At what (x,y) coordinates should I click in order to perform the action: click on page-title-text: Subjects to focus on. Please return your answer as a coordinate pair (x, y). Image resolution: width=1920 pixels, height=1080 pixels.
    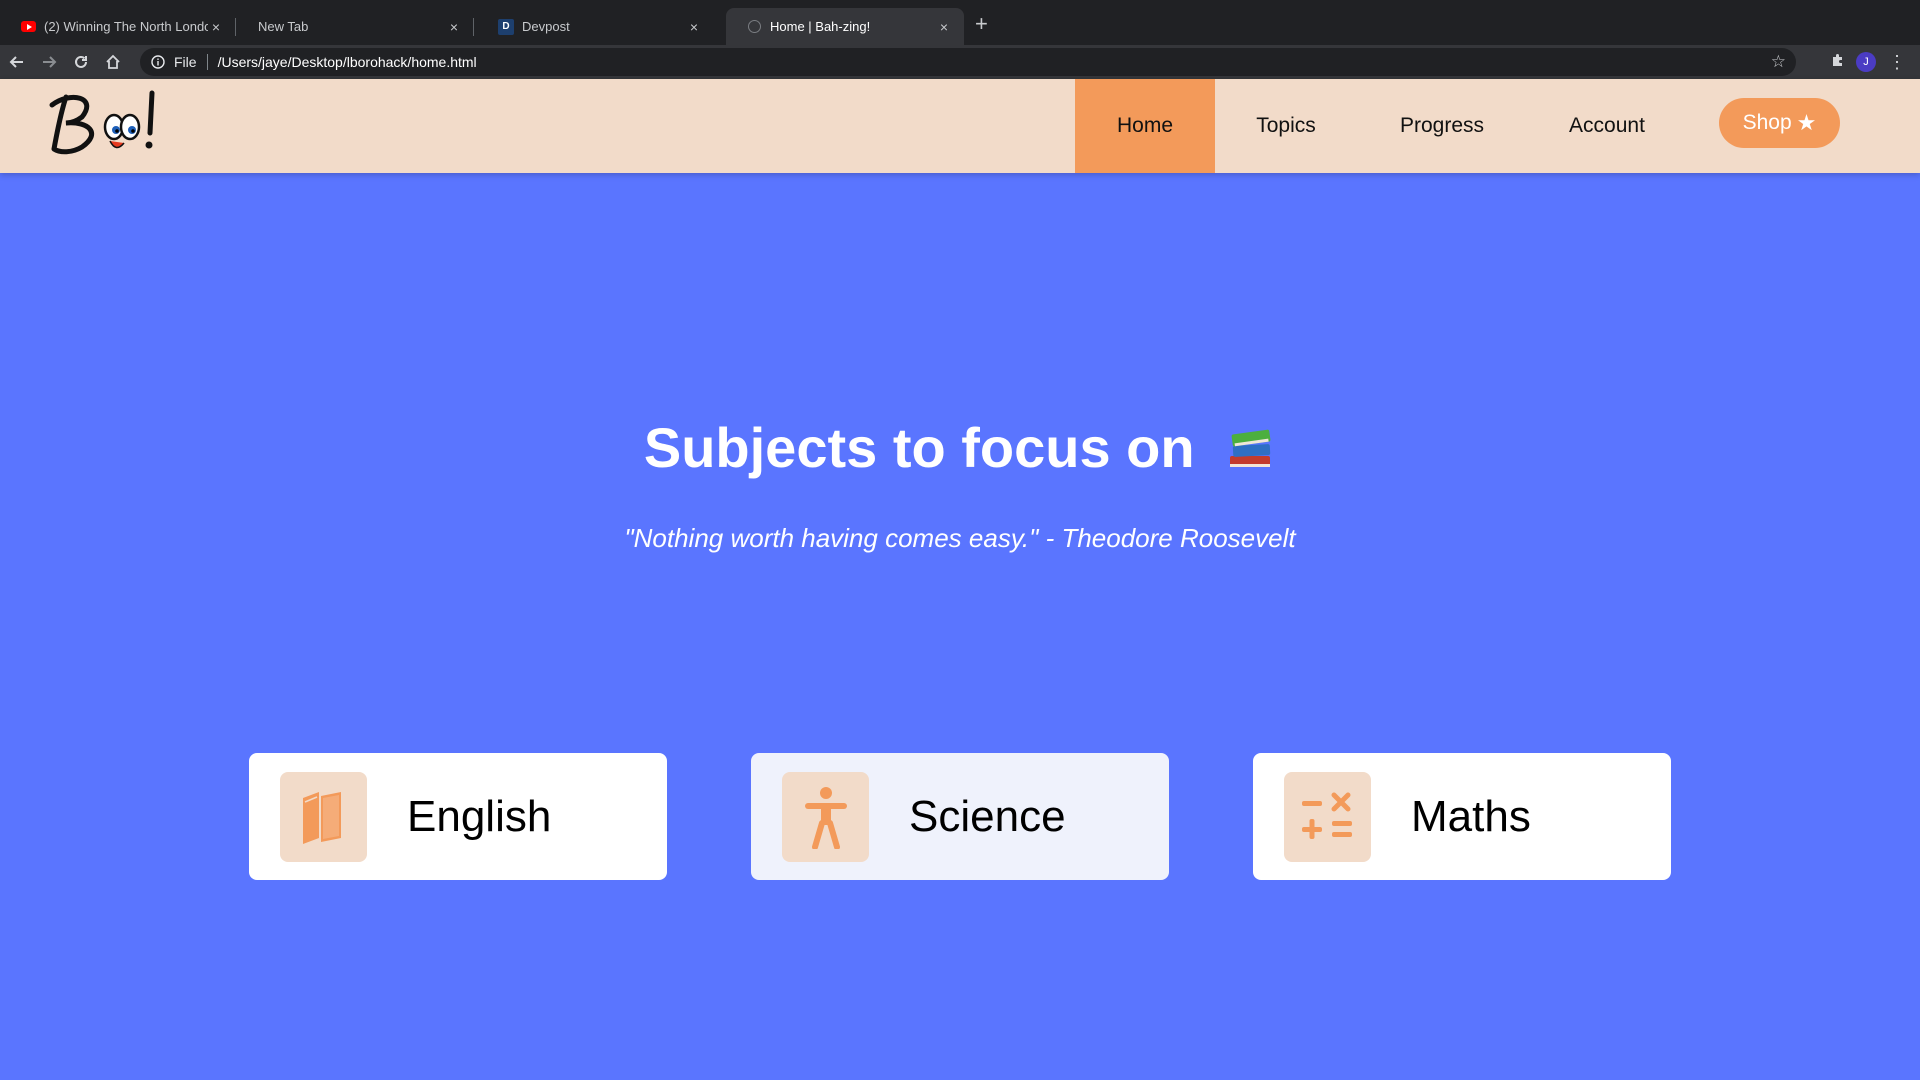
    Looking at the image, I should click on (919, 447).